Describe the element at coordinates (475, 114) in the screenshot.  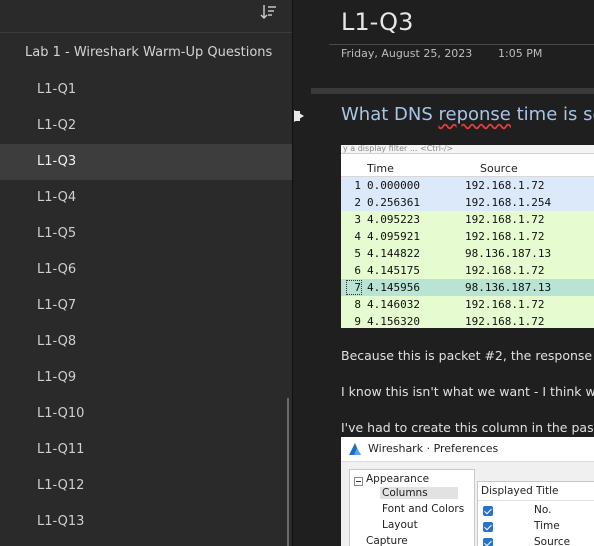
I see `misspelled-word: reponse` at that location.